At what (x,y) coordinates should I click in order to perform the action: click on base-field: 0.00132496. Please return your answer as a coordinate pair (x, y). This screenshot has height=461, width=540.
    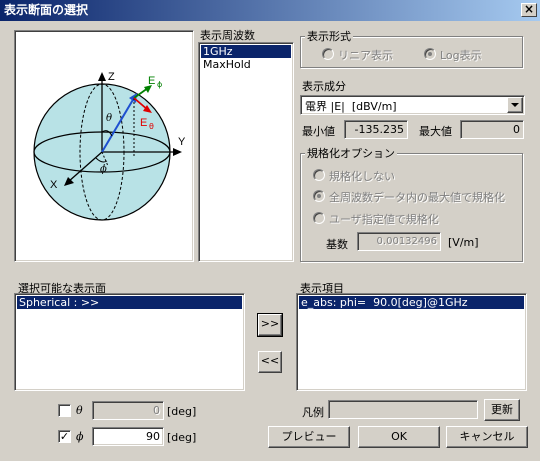
    Looking at the image, I should click on (399, 241).